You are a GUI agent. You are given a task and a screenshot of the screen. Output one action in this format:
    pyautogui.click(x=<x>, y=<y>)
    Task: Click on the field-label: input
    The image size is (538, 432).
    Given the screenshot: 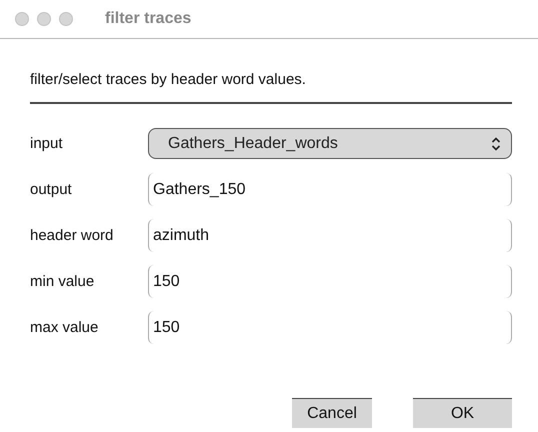 What is the action you would take?
    pyautogui.click(x=47, y=143)
    